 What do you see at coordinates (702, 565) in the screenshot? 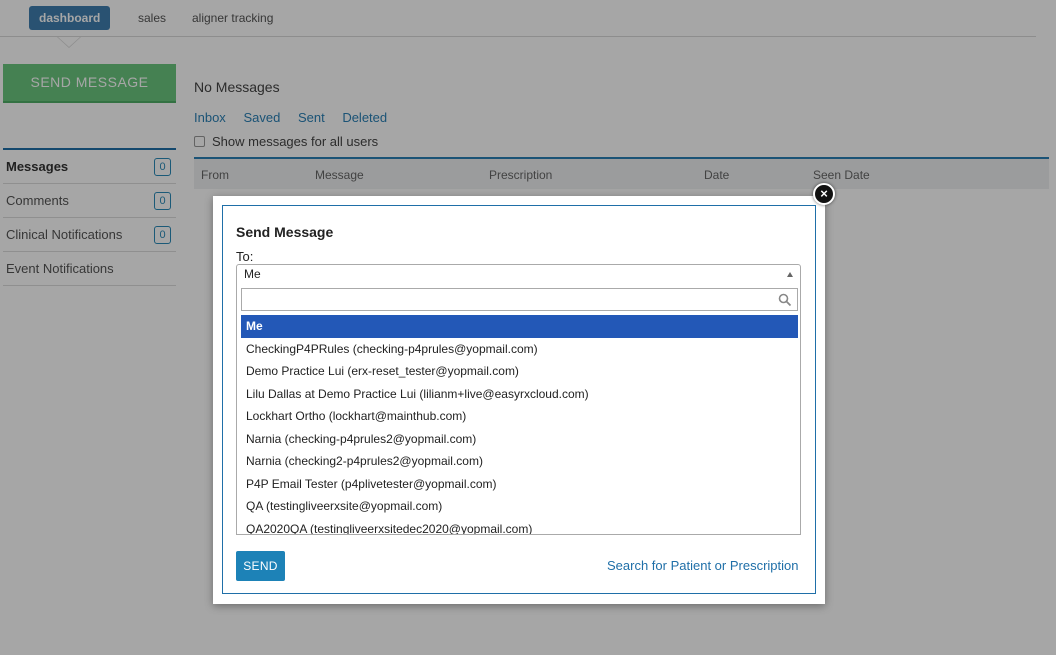
I see `search-patient-prescription-link: Search for Patient or Prescription` at bounding box center [702, 565].